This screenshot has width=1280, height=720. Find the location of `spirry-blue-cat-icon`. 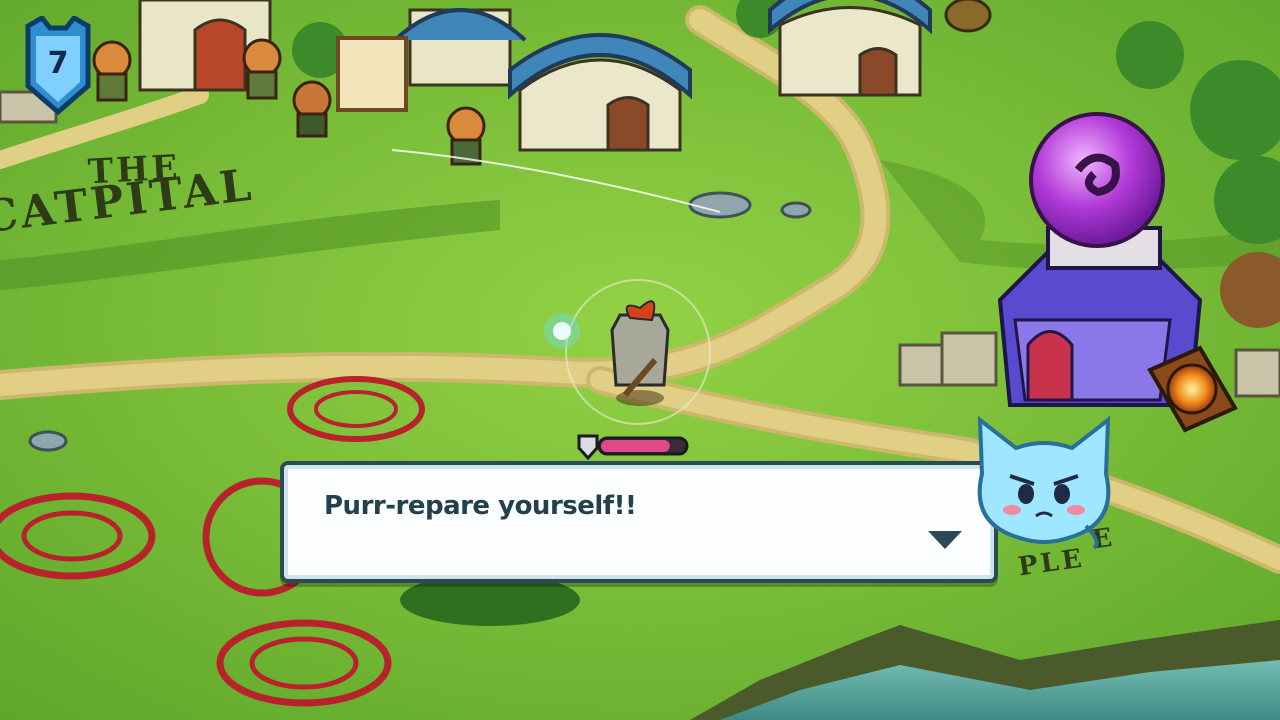

spirry-blue-cat-icon is located at coordinates (1044, 482).